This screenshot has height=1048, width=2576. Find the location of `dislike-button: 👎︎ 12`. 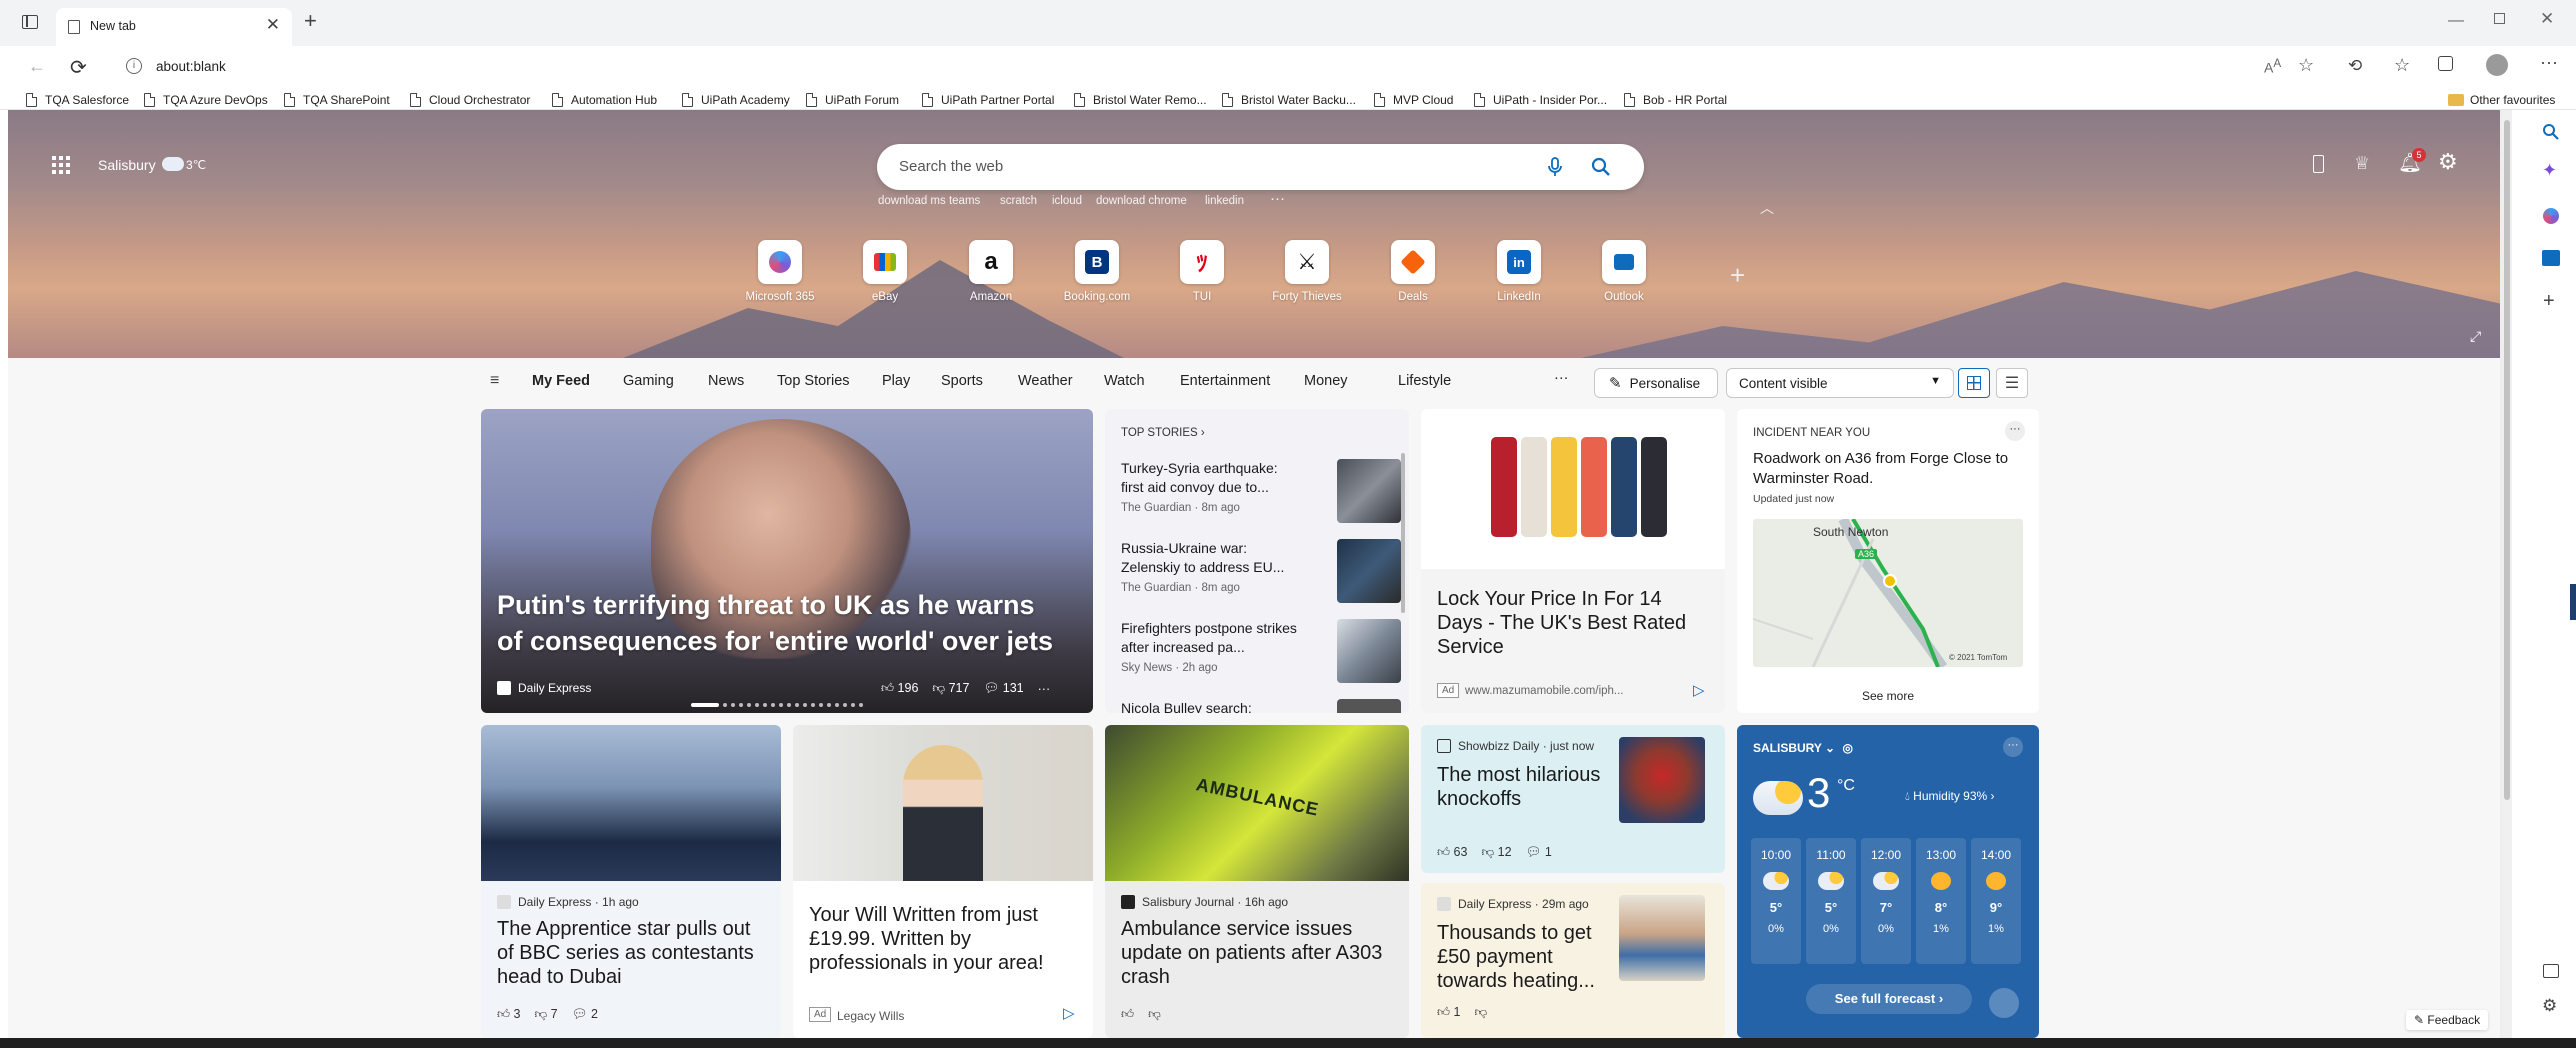

dislike-button: 👎︎ 12 is located at coordinates (1496, 852).